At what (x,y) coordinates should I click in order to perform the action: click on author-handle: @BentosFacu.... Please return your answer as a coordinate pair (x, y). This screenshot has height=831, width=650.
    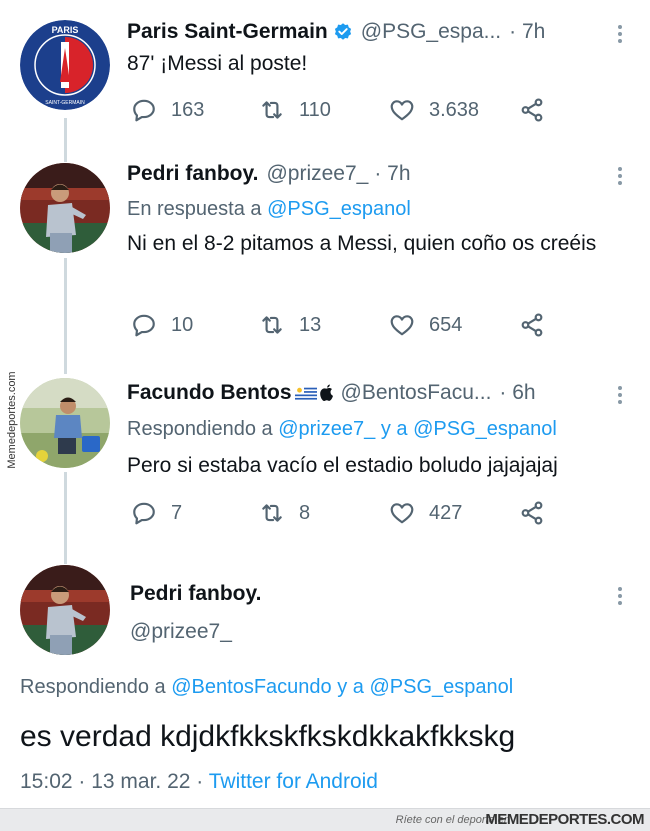
    Looking at the image, I should click on (416, 393).